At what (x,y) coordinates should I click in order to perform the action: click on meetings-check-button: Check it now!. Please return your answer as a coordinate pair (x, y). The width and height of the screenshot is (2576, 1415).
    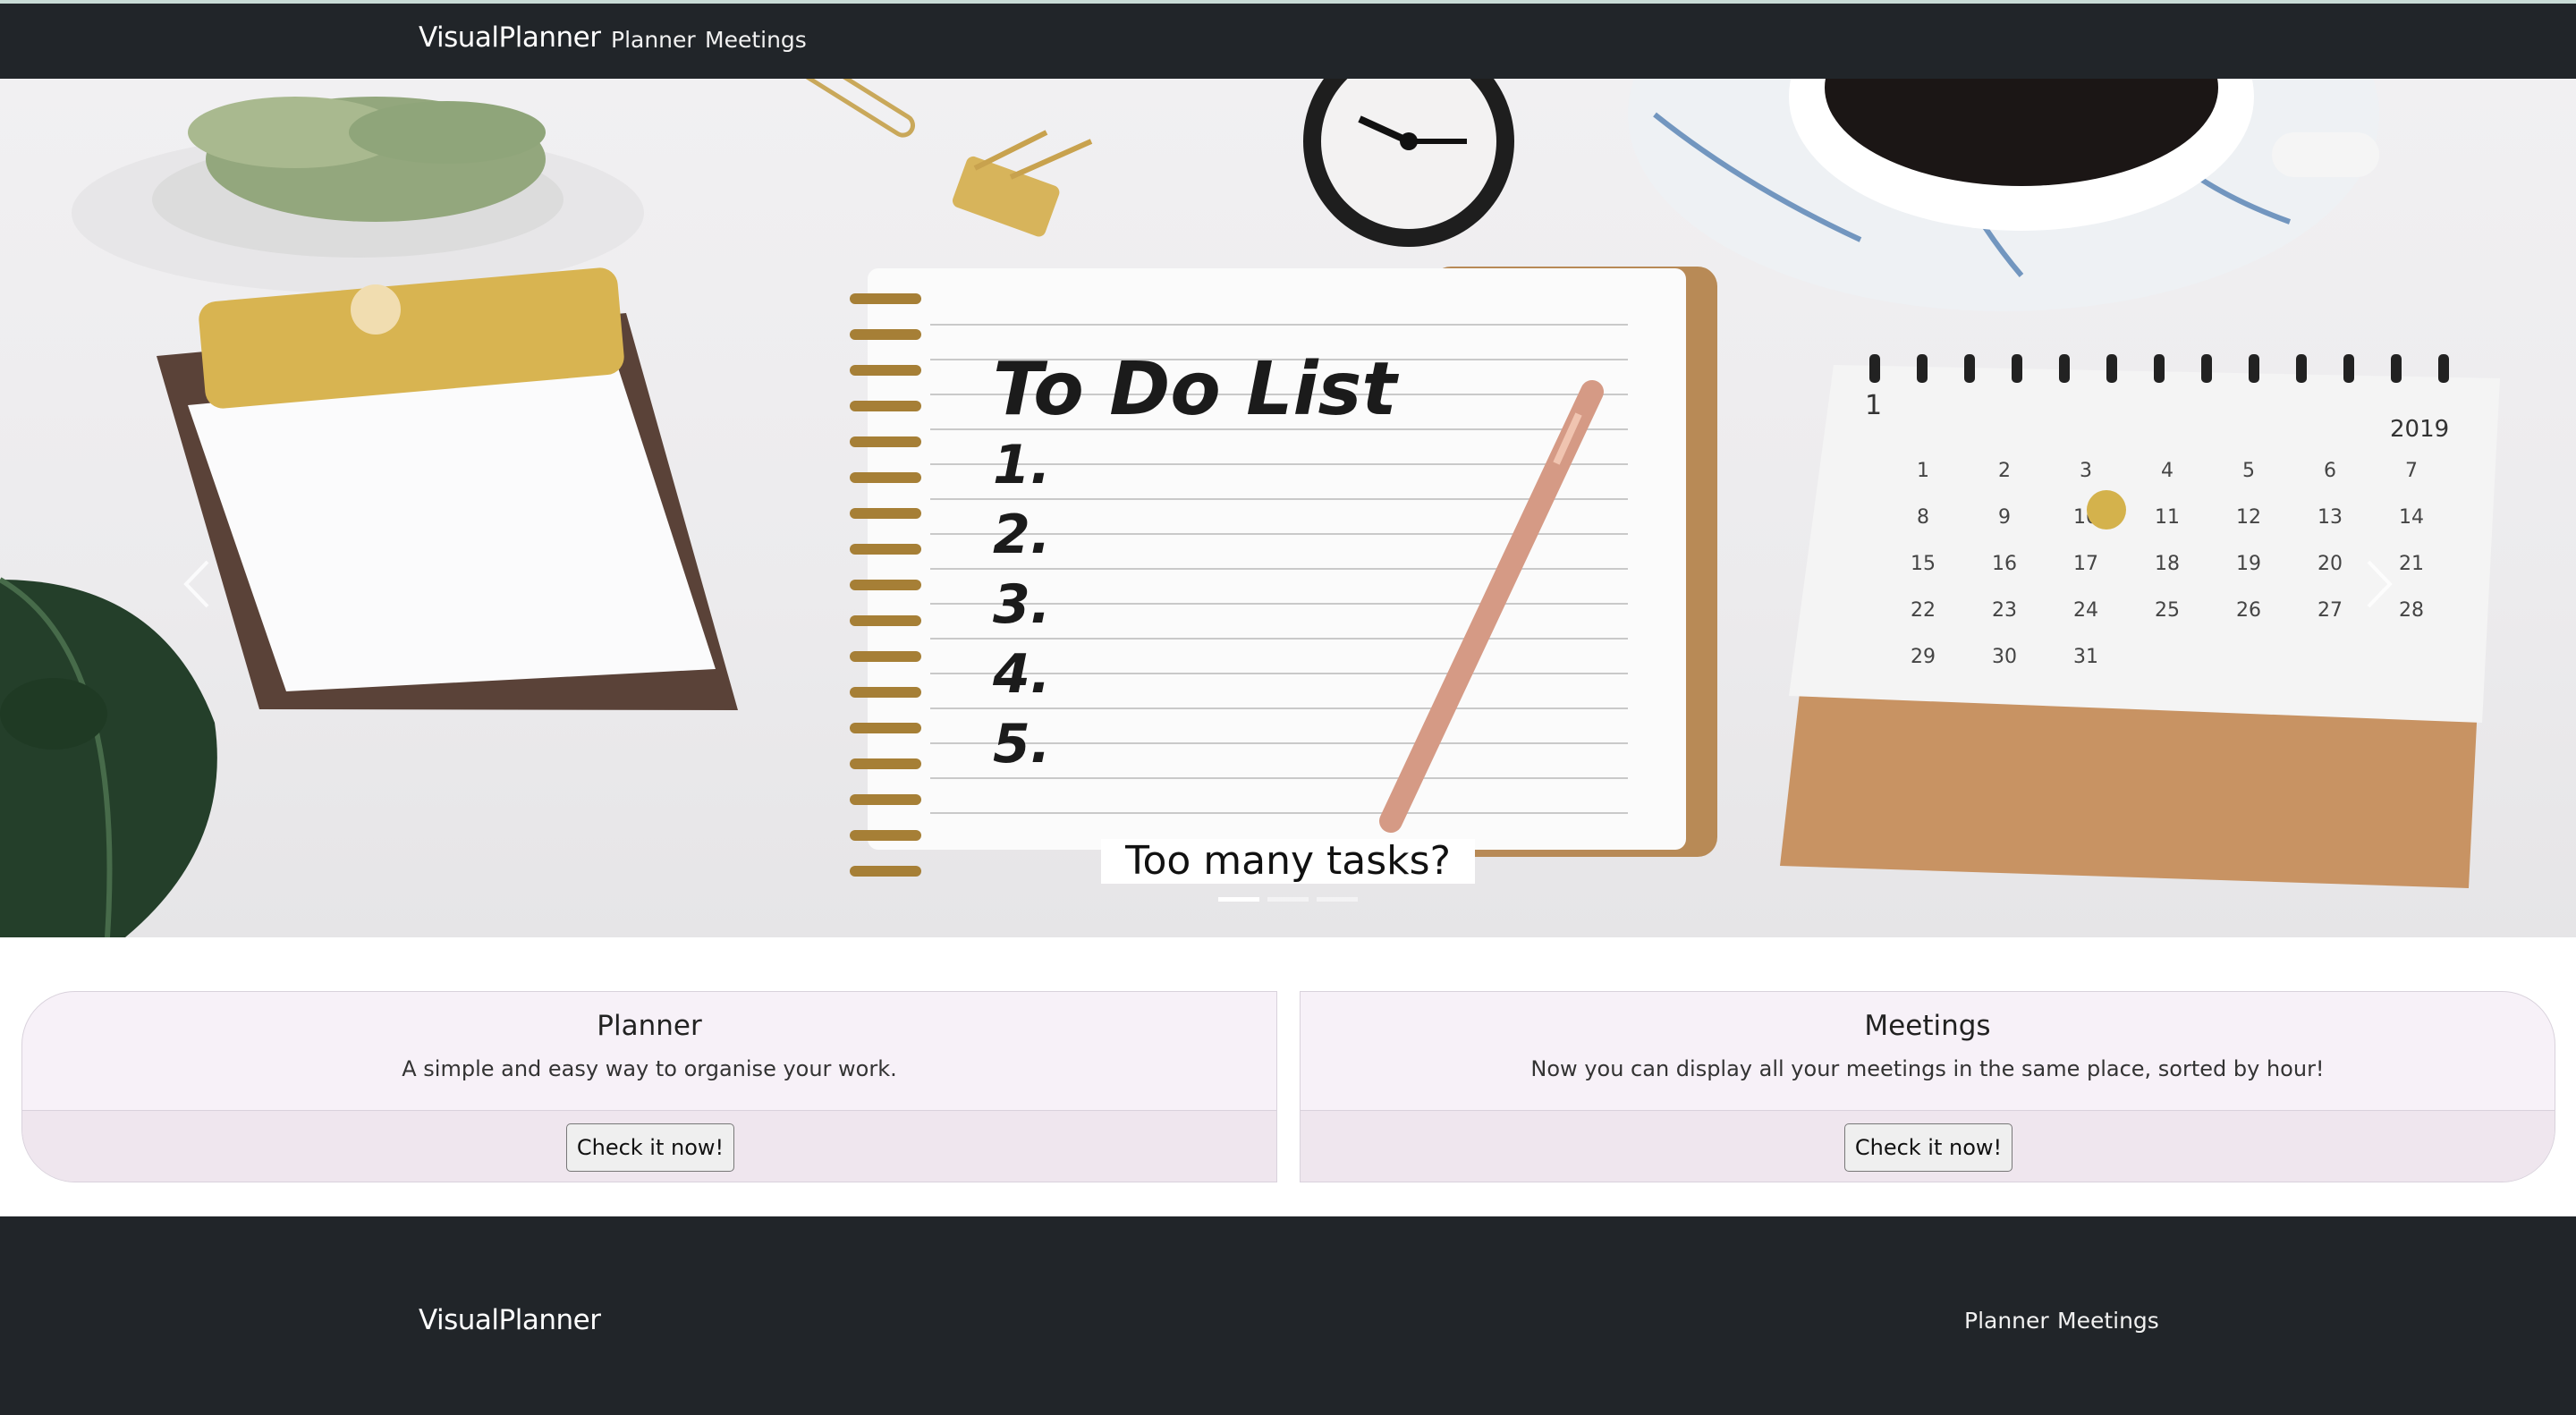
    Looking at the image, I should click on (1928, 1148).